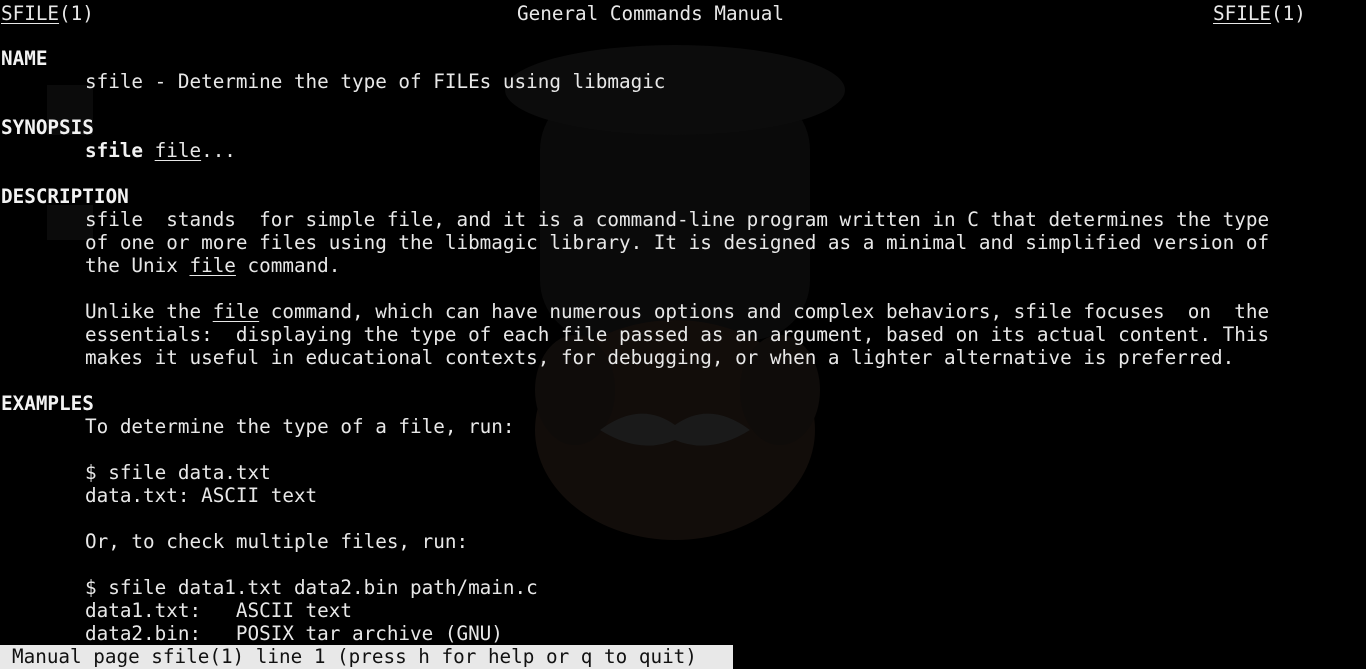 Image resolution: width=1366 pixels, height=669 pixels. I want to click on example-line: data.txt: ASCII text, so click(201, 495).